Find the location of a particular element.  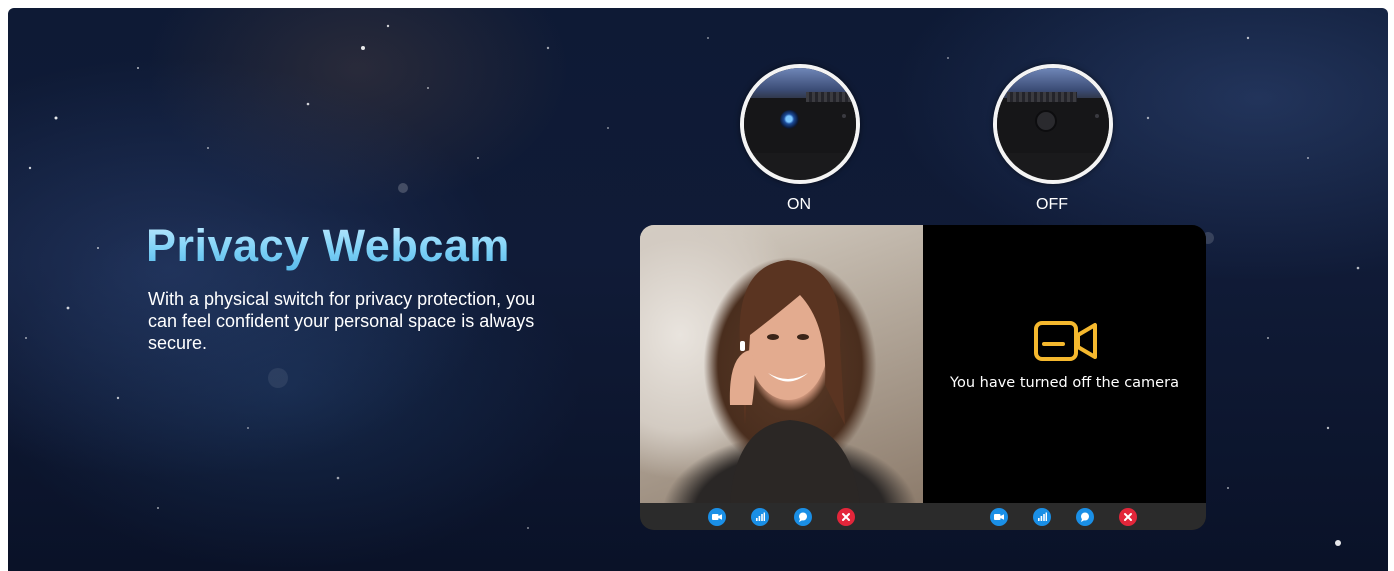

webcam-on-closeup is located at coordinates (800, 124).